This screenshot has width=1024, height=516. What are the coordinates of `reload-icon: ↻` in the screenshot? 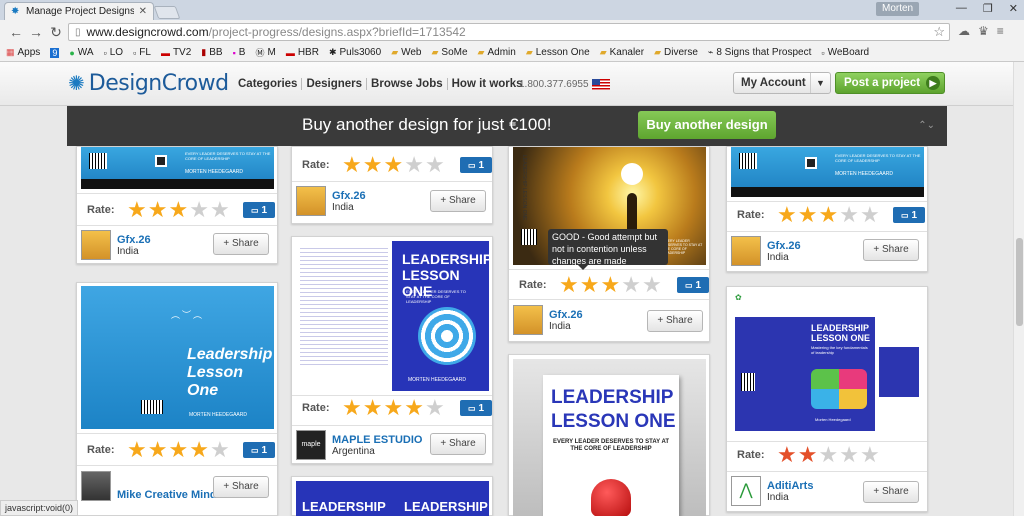 It's located at (56, 32).